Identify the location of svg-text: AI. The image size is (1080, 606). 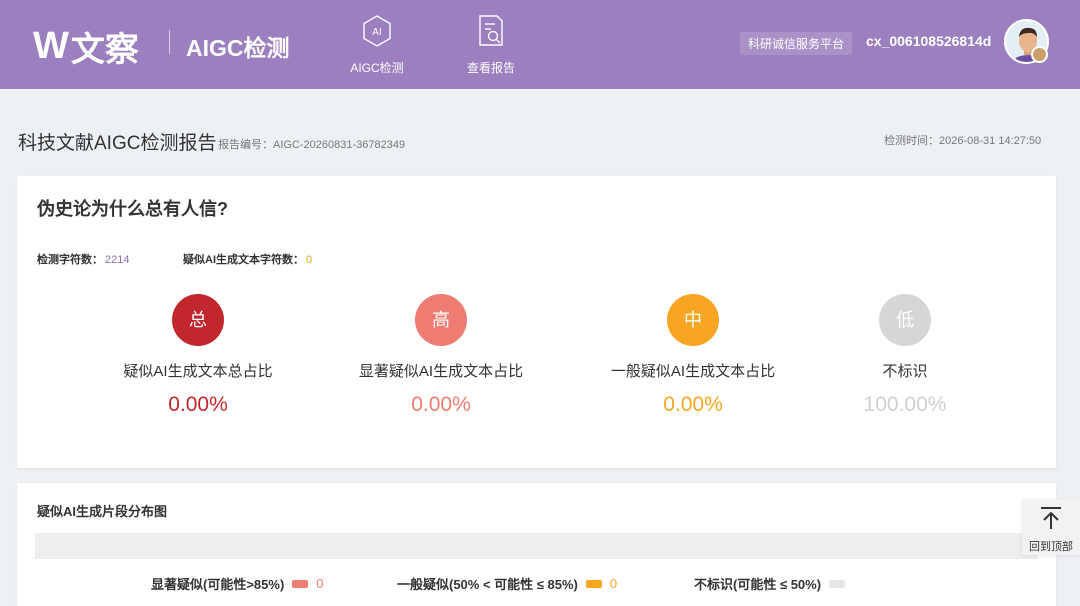
(376, 32).